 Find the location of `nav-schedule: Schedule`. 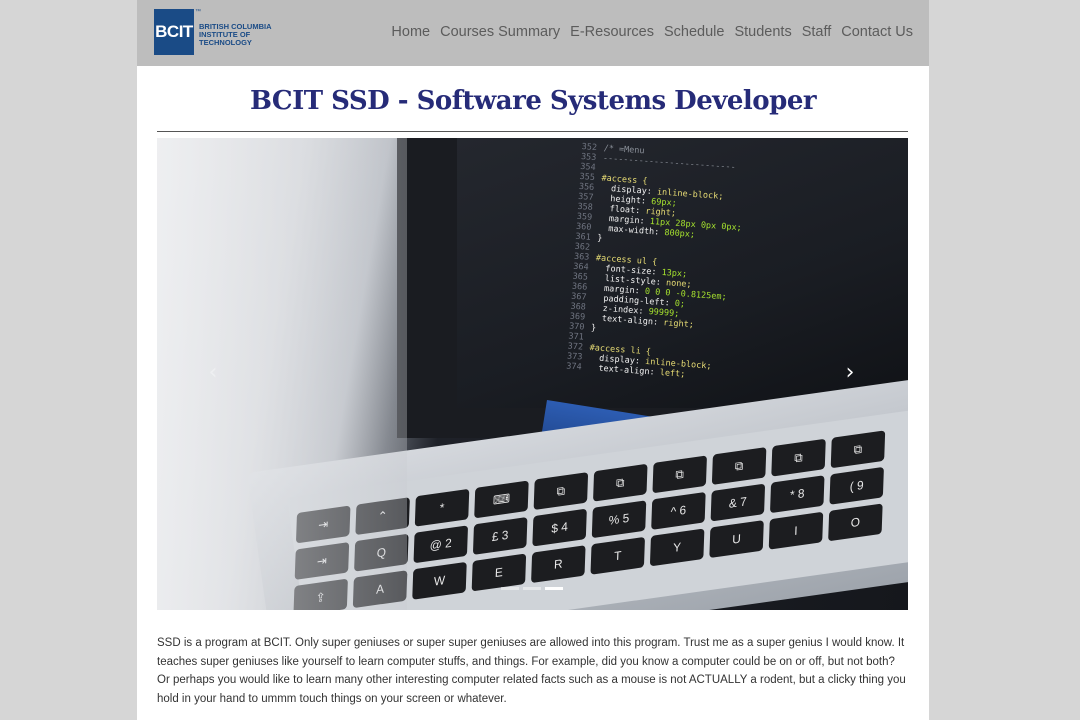

nav-schedule: Schedule is located at coordinates (694, 32).